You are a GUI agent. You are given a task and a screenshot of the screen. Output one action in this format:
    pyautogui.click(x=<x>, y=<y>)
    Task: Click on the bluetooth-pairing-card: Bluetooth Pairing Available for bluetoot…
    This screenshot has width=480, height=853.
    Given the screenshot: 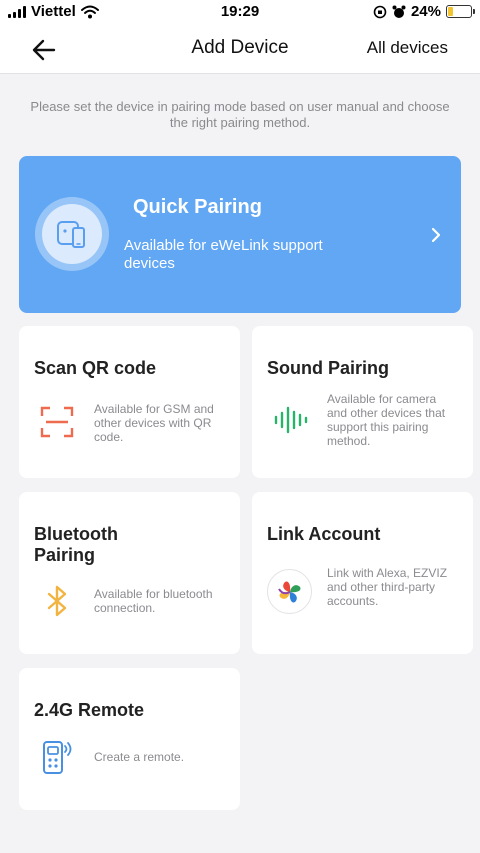 What is the action you would take?
    pyautogui.click(x=129, y=573)
    